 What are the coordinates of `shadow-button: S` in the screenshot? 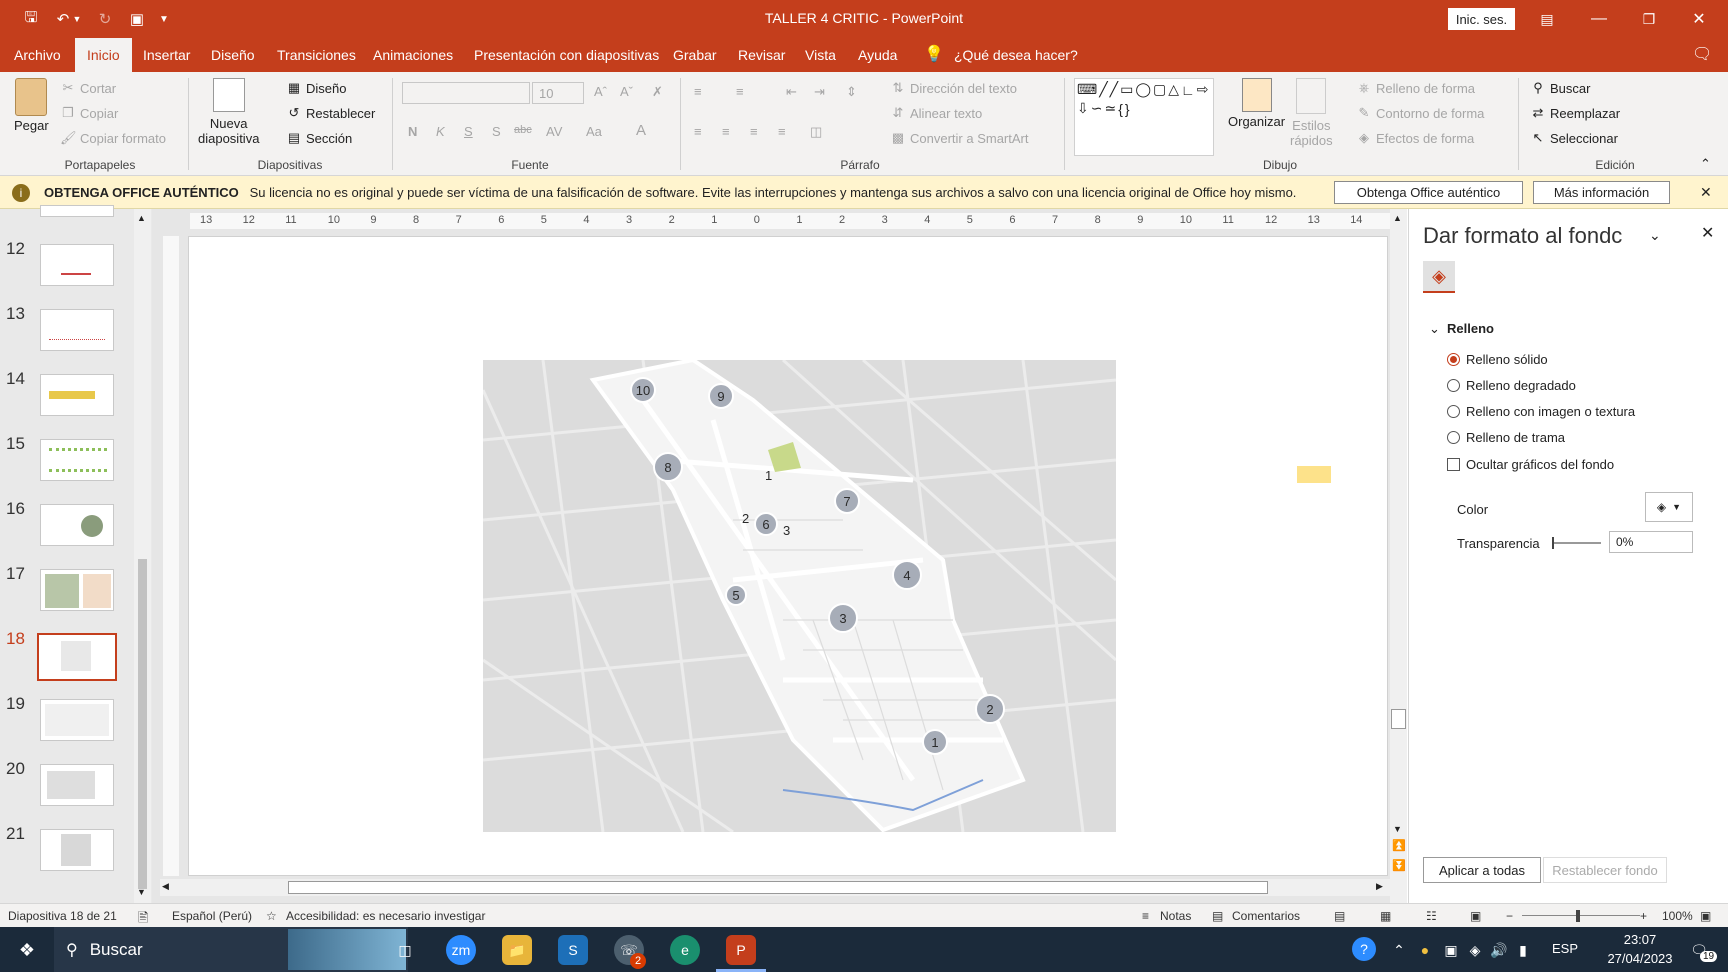 It's located at (496, 131).